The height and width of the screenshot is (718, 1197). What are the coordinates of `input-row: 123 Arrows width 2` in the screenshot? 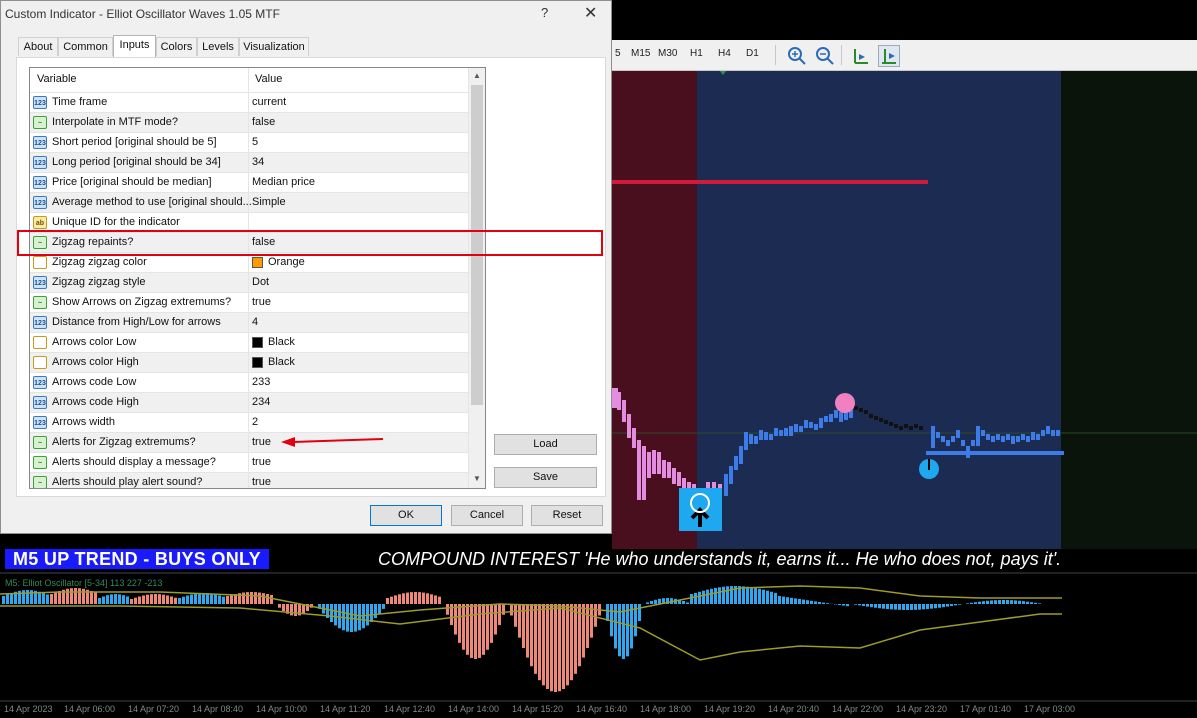 It's located at (249, 423).